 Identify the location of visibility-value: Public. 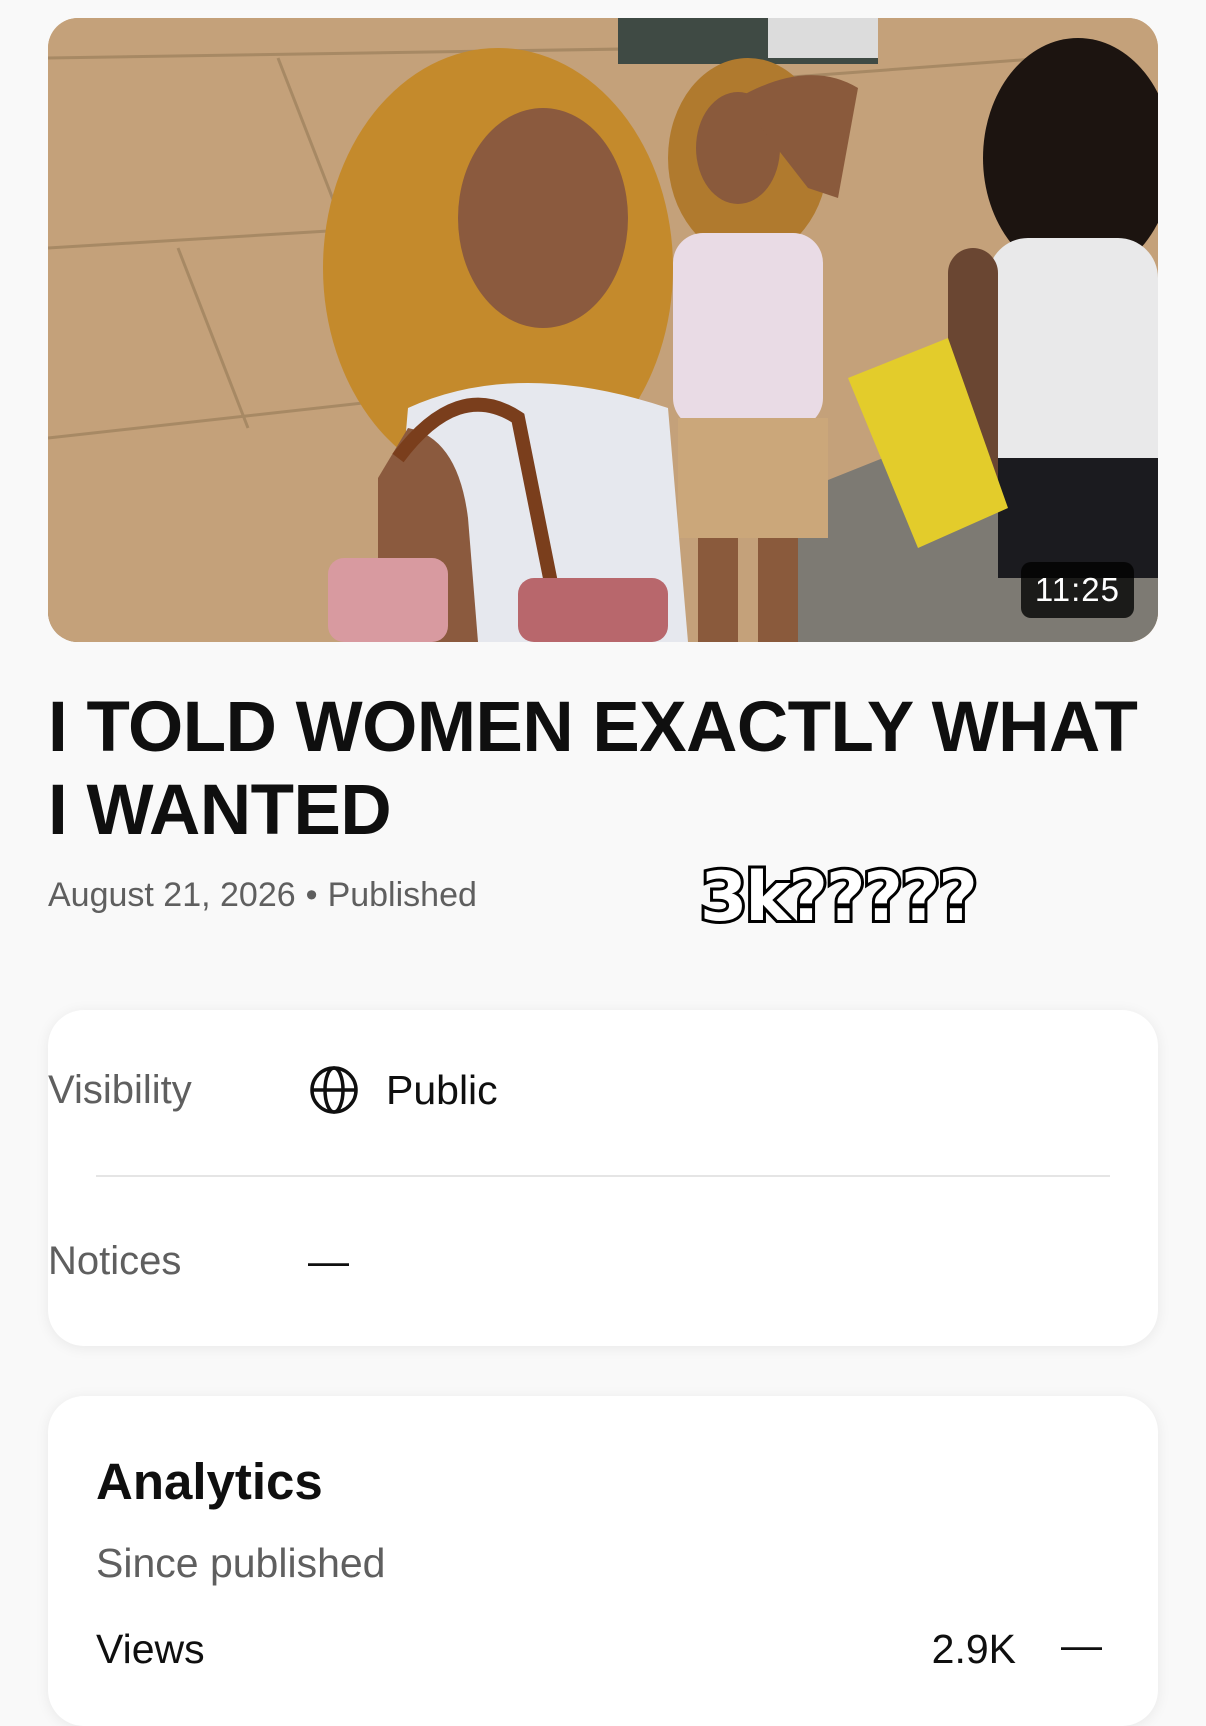
(403, 1090).